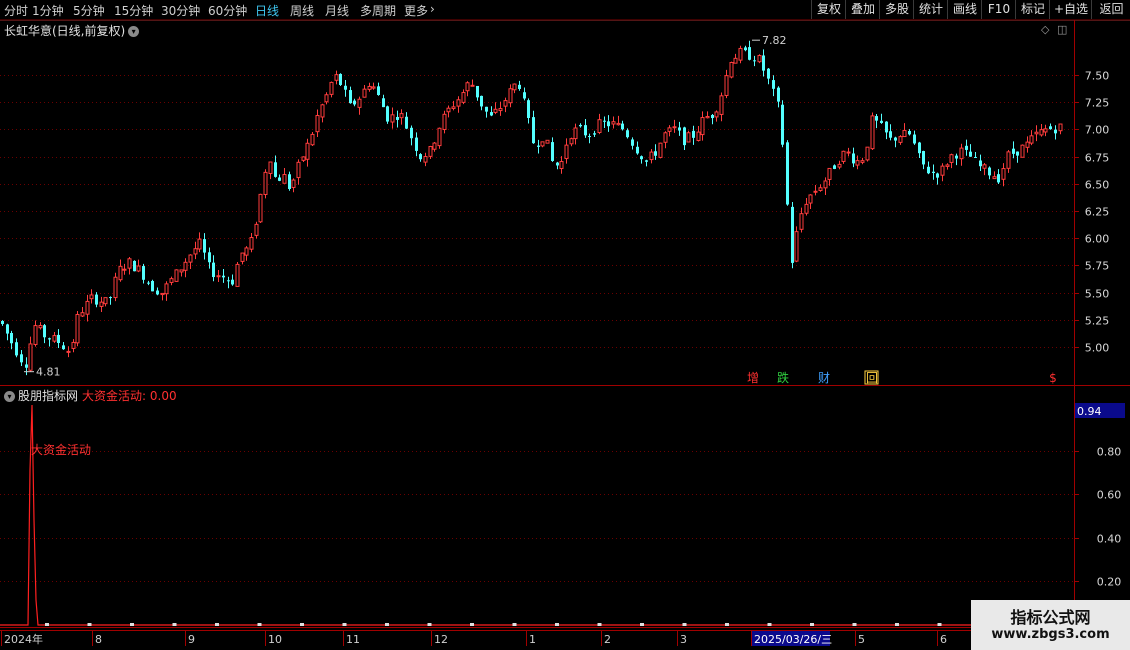 The width and height of the screenshot is (1130, 650). I want to click on period-tab-multi: 多周期, so click(378, 10).